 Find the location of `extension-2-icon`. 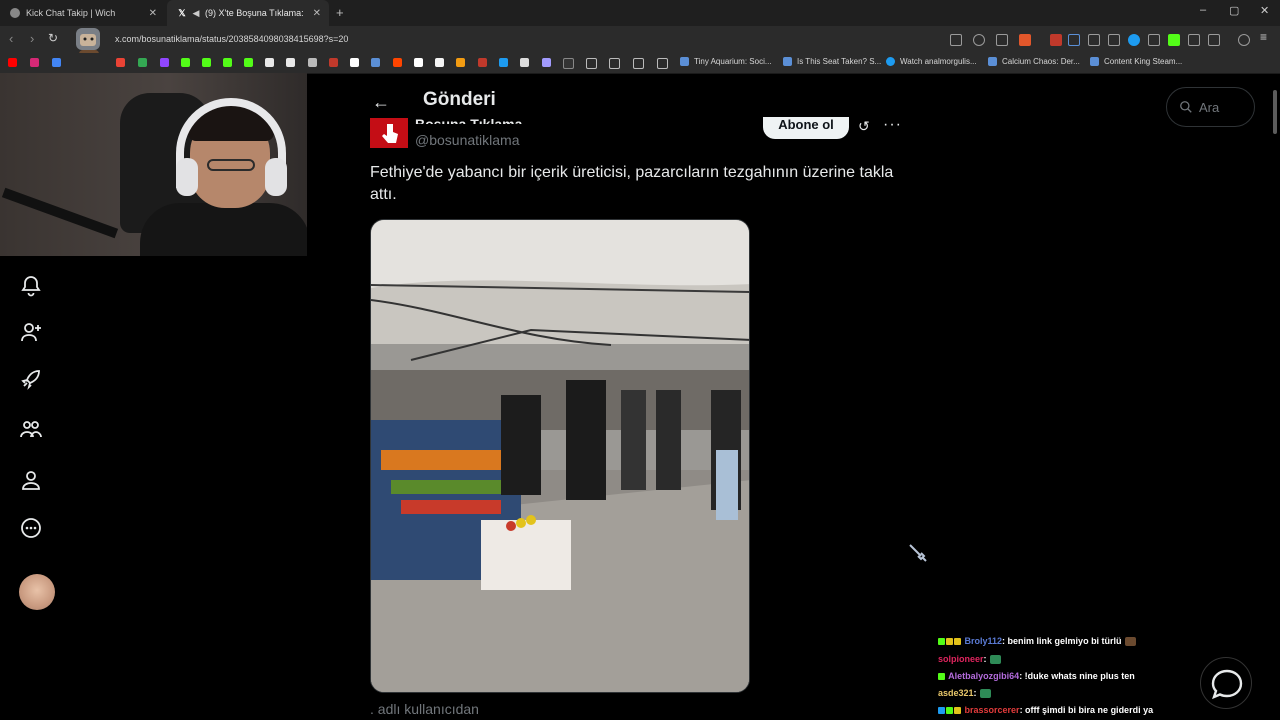

extension-2-icon is located at coordinates (1074, 40).